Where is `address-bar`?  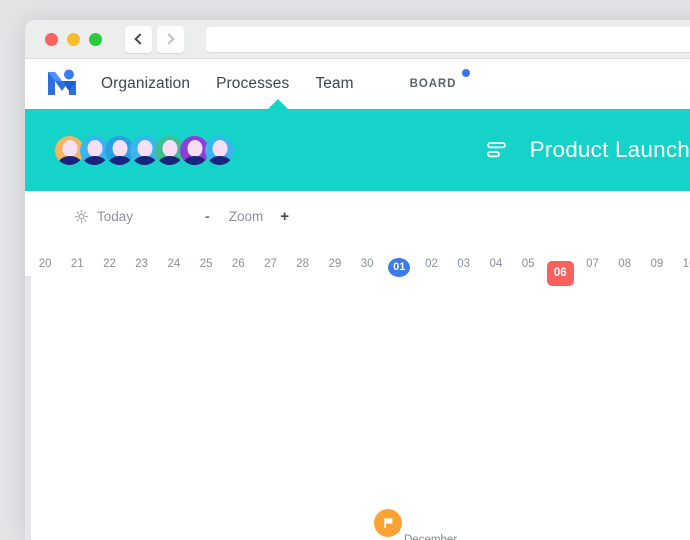 address-bar is located at coordinates (448, 39).